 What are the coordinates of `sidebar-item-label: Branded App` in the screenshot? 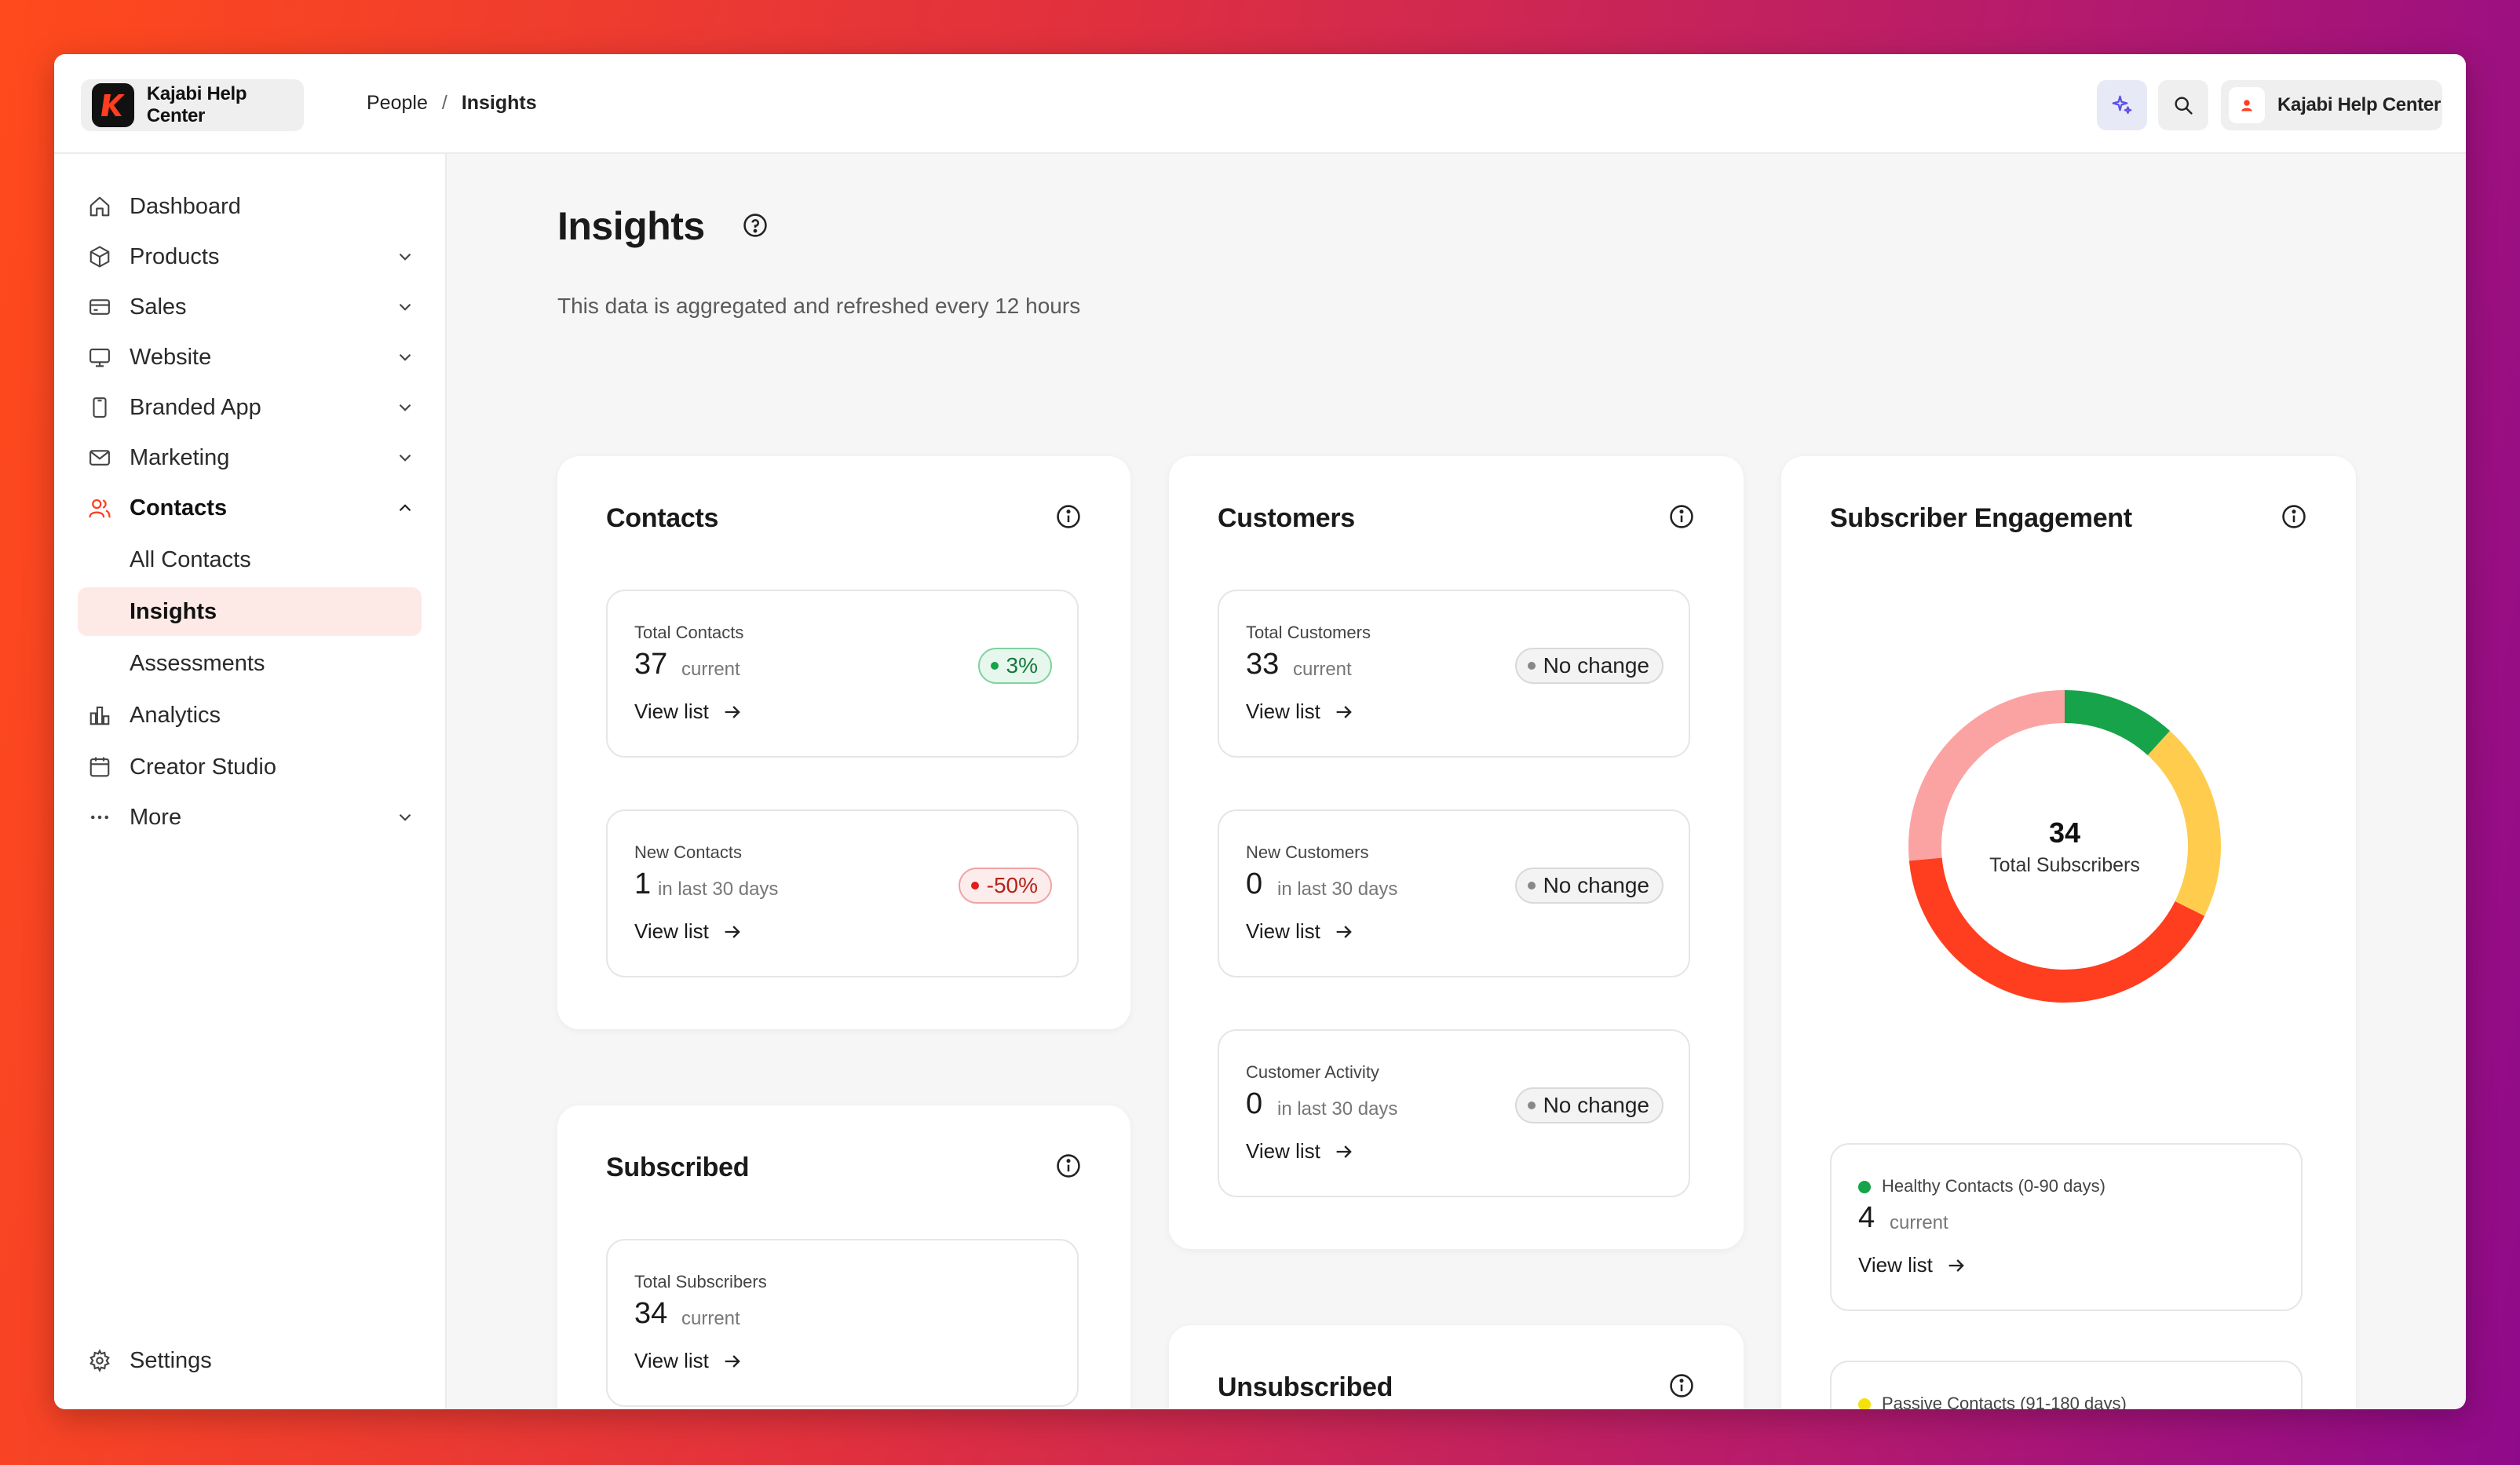 It's located at (195, 407).